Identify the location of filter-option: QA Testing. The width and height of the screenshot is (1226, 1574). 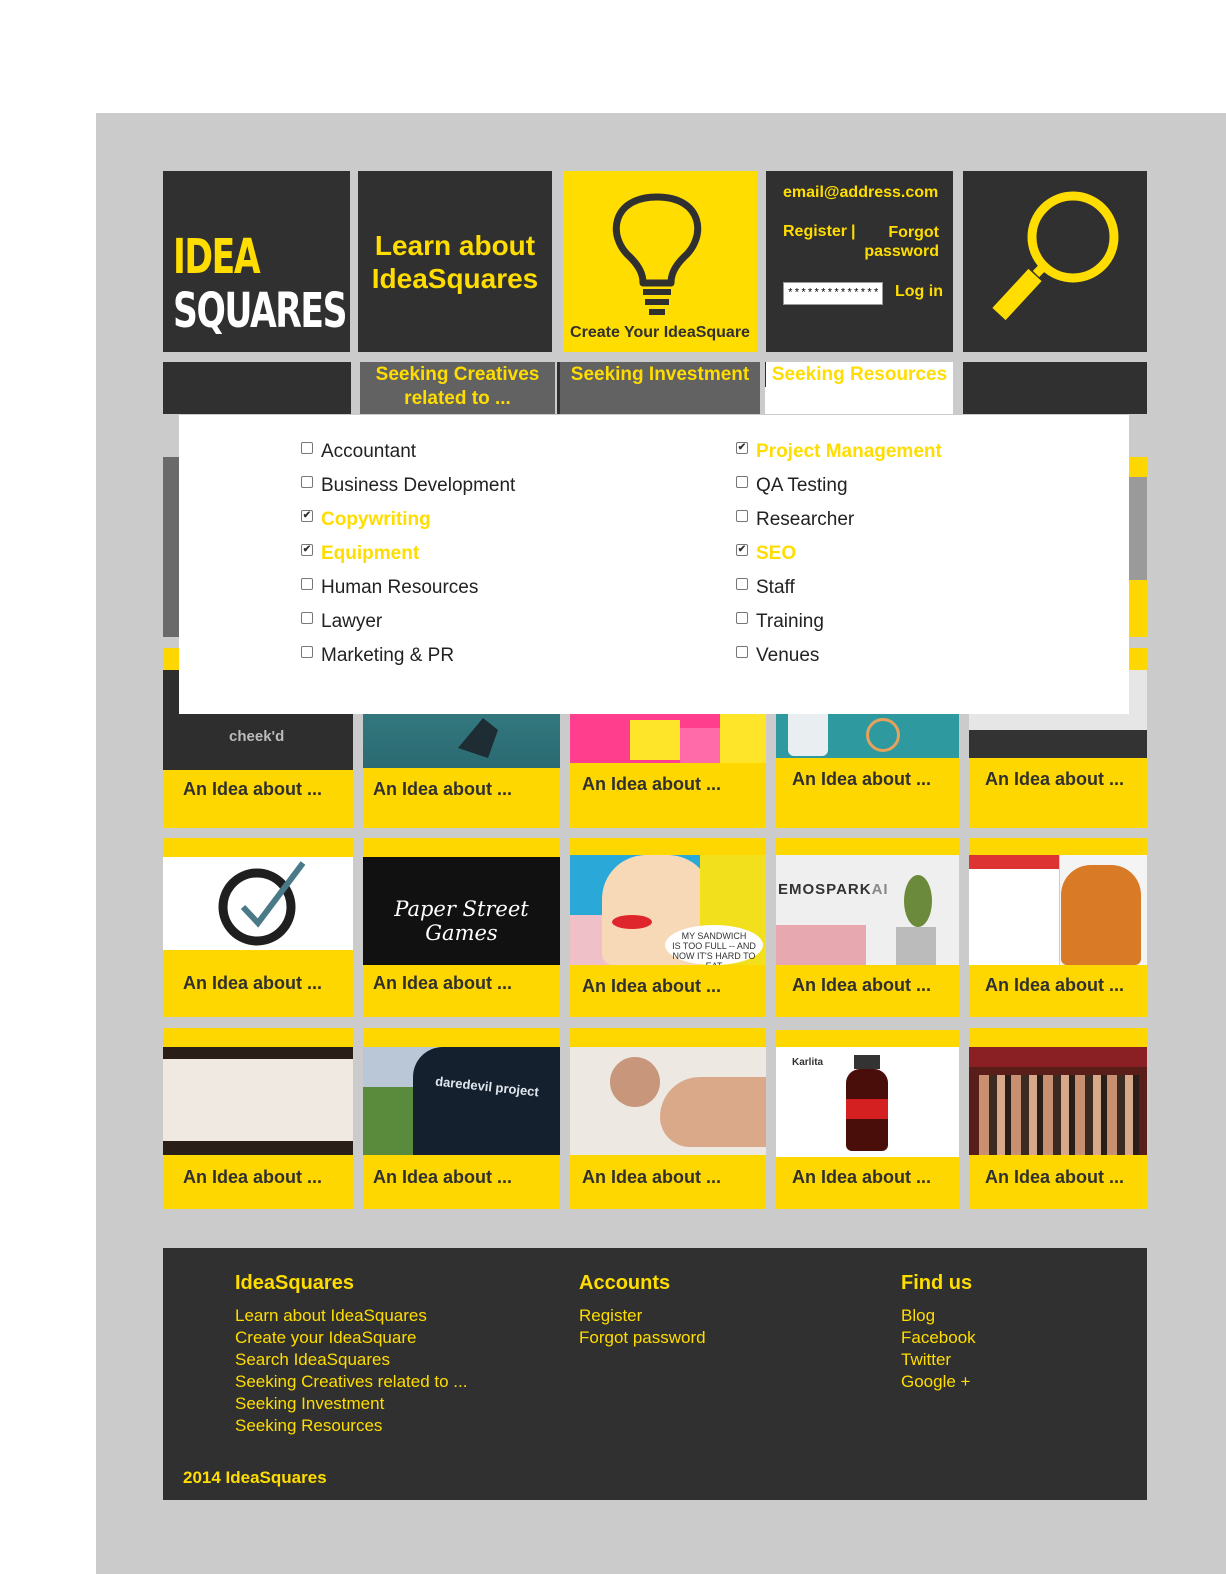
(792, 486).